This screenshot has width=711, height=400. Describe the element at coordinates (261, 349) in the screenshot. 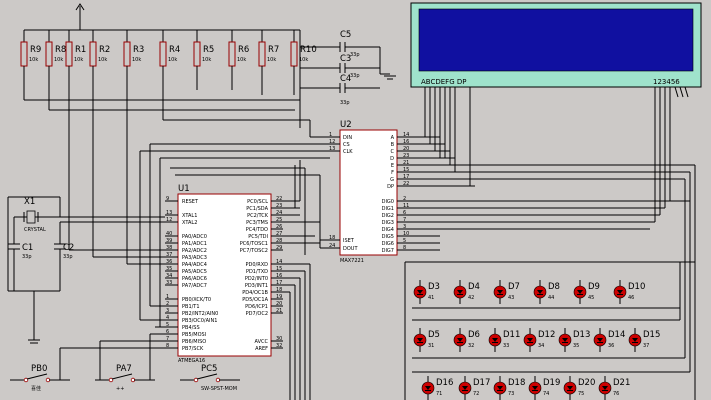

I see `pin-name: AREF` at that location.